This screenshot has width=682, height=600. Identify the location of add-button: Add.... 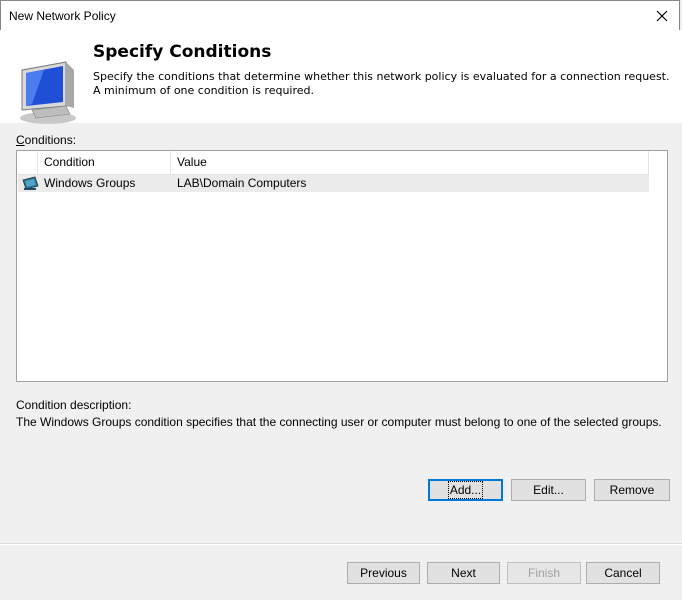
(465, 490).